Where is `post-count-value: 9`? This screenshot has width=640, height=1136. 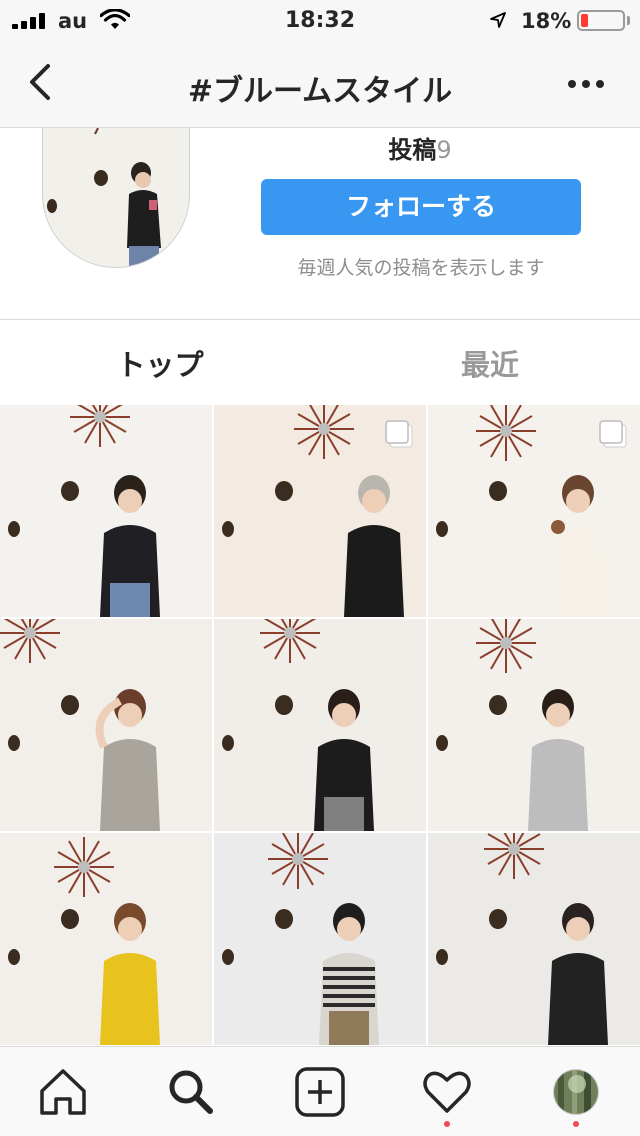 post-count-value: 9 is located at coordinates (444, 150).